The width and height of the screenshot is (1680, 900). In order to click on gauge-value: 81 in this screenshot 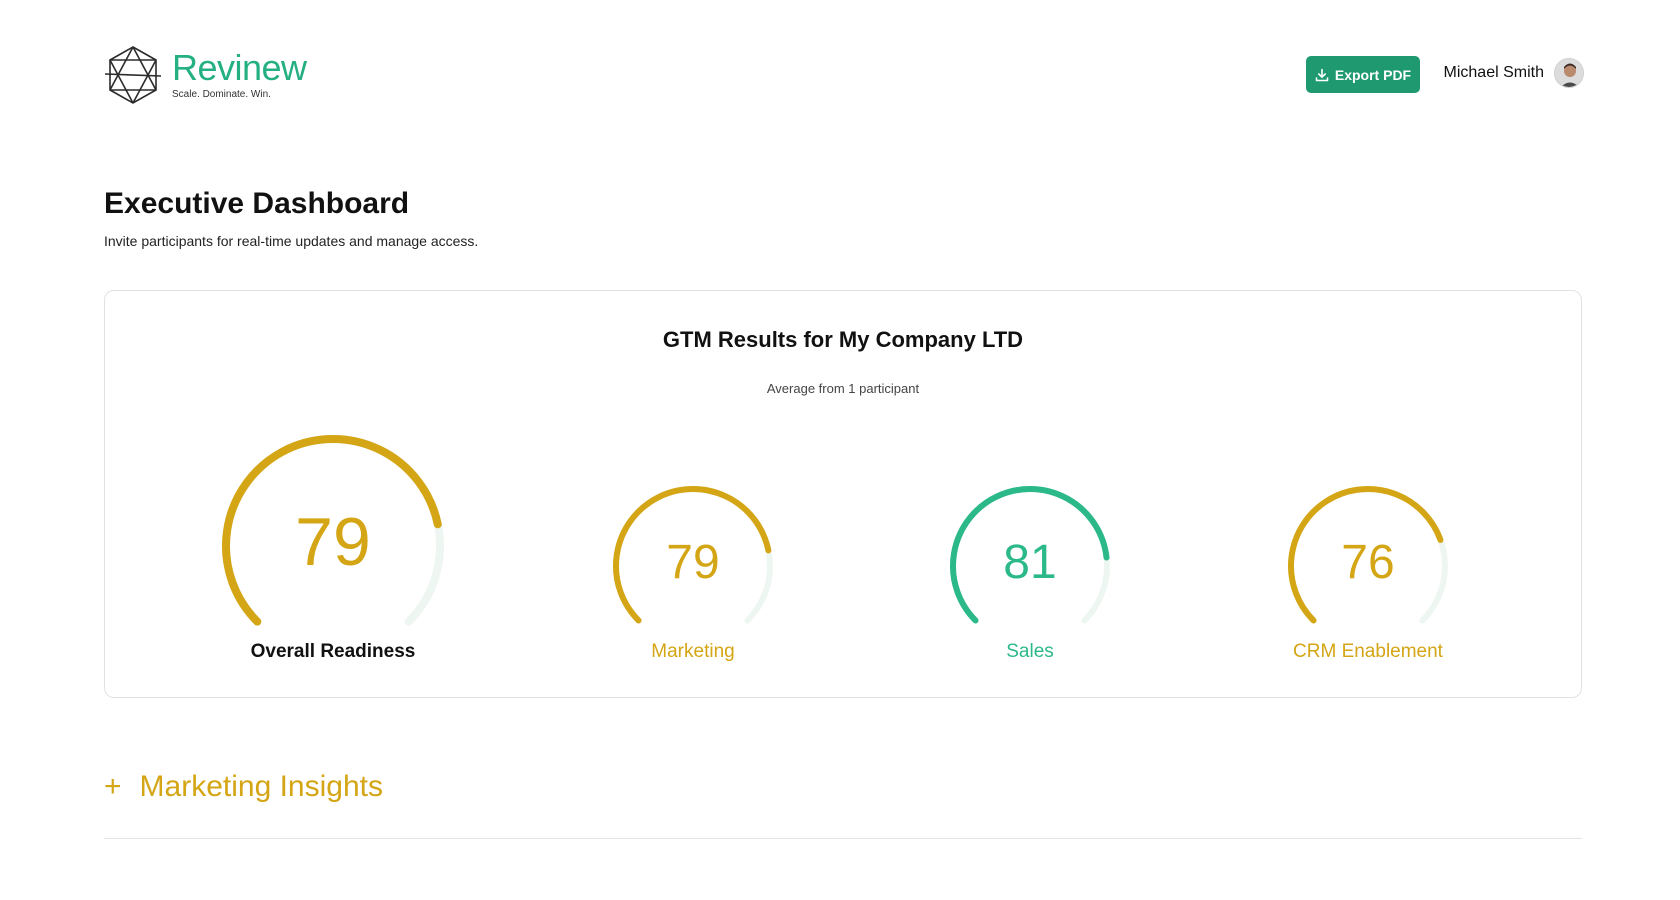, I will do `click(1030, 562)`.